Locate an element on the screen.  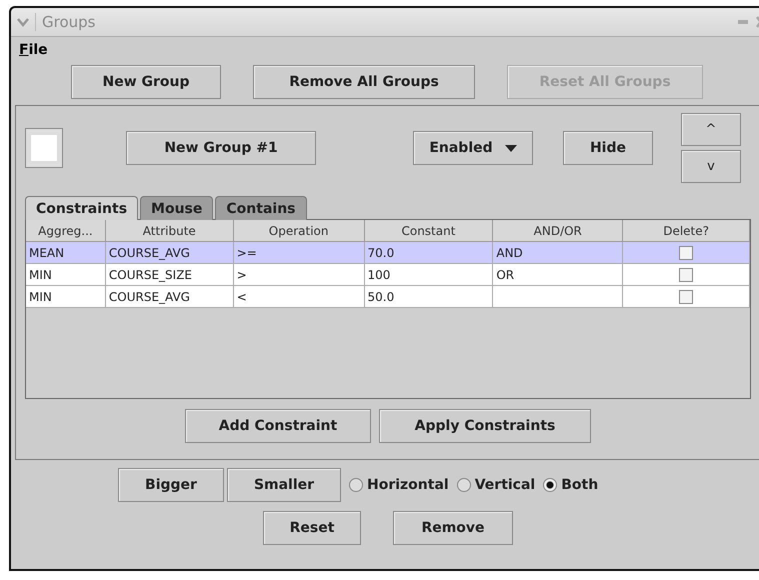
toolbar-button: Remove All Groups is located at coordinates (364, 82).